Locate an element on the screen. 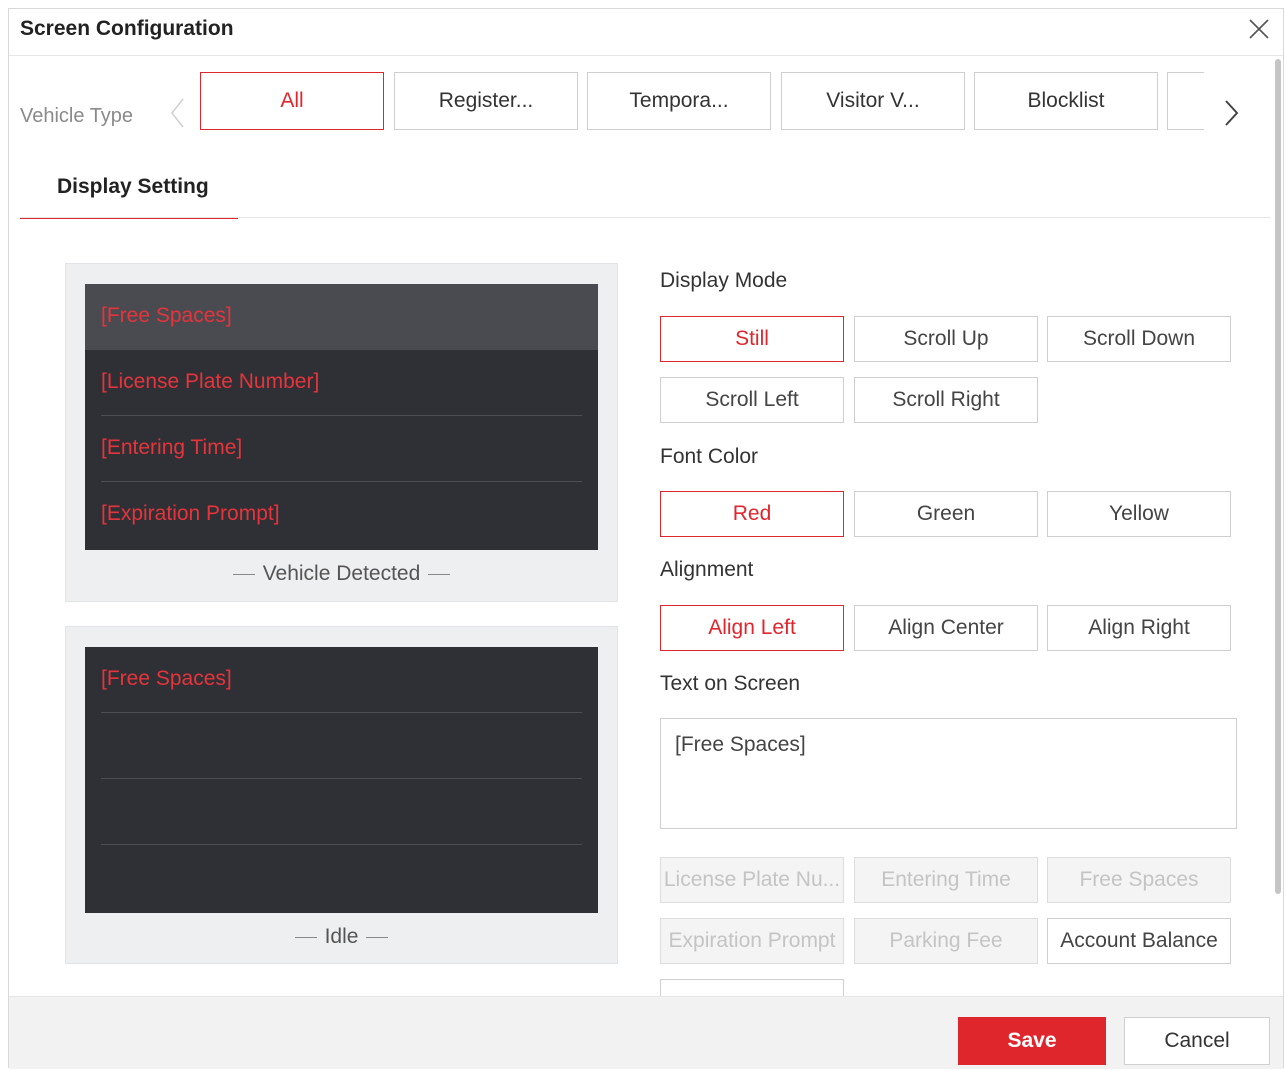 This screenshot has height=1070, width=1286. preview-caption-text: Vehicle Detected is located at coordinates (341, 573).